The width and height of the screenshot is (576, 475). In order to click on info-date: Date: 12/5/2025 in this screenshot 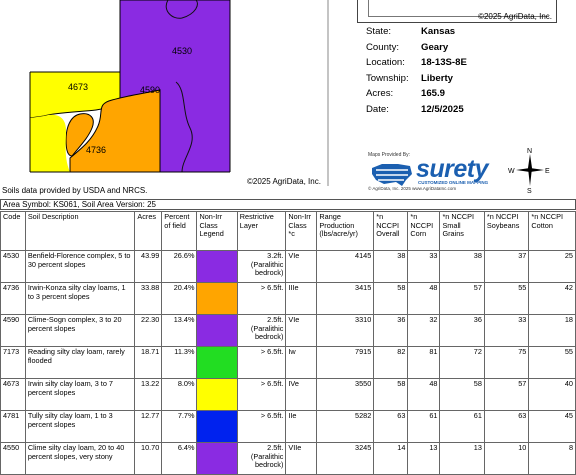, I will do `click(415, 109)`.